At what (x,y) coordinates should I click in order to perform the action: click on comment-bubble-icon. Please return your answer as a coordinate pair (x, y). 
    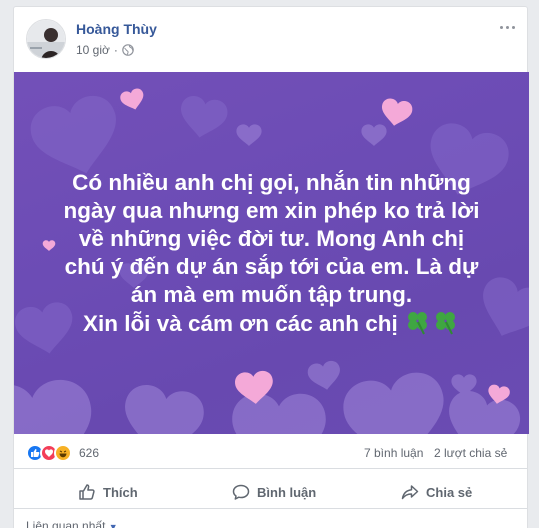
    Looking at the image, I should click on (241, 492).